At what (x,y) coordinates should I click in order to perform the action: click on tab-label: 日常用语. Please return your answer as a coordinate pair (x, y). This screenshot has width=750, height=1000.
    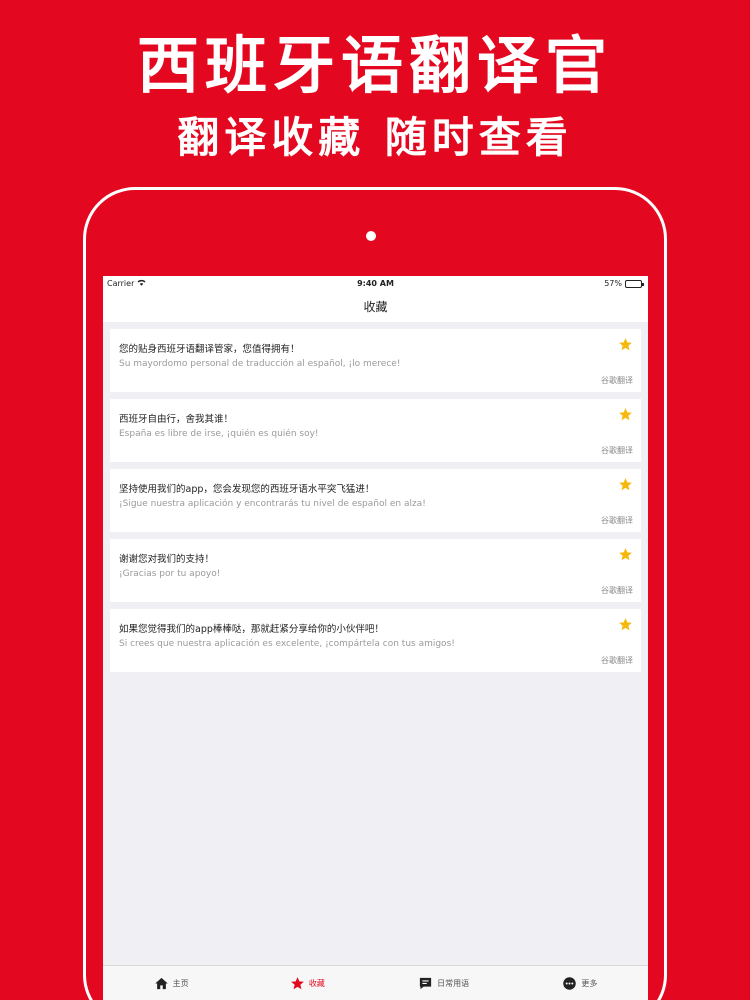
    Looking at the image, I should click on (453, 983).